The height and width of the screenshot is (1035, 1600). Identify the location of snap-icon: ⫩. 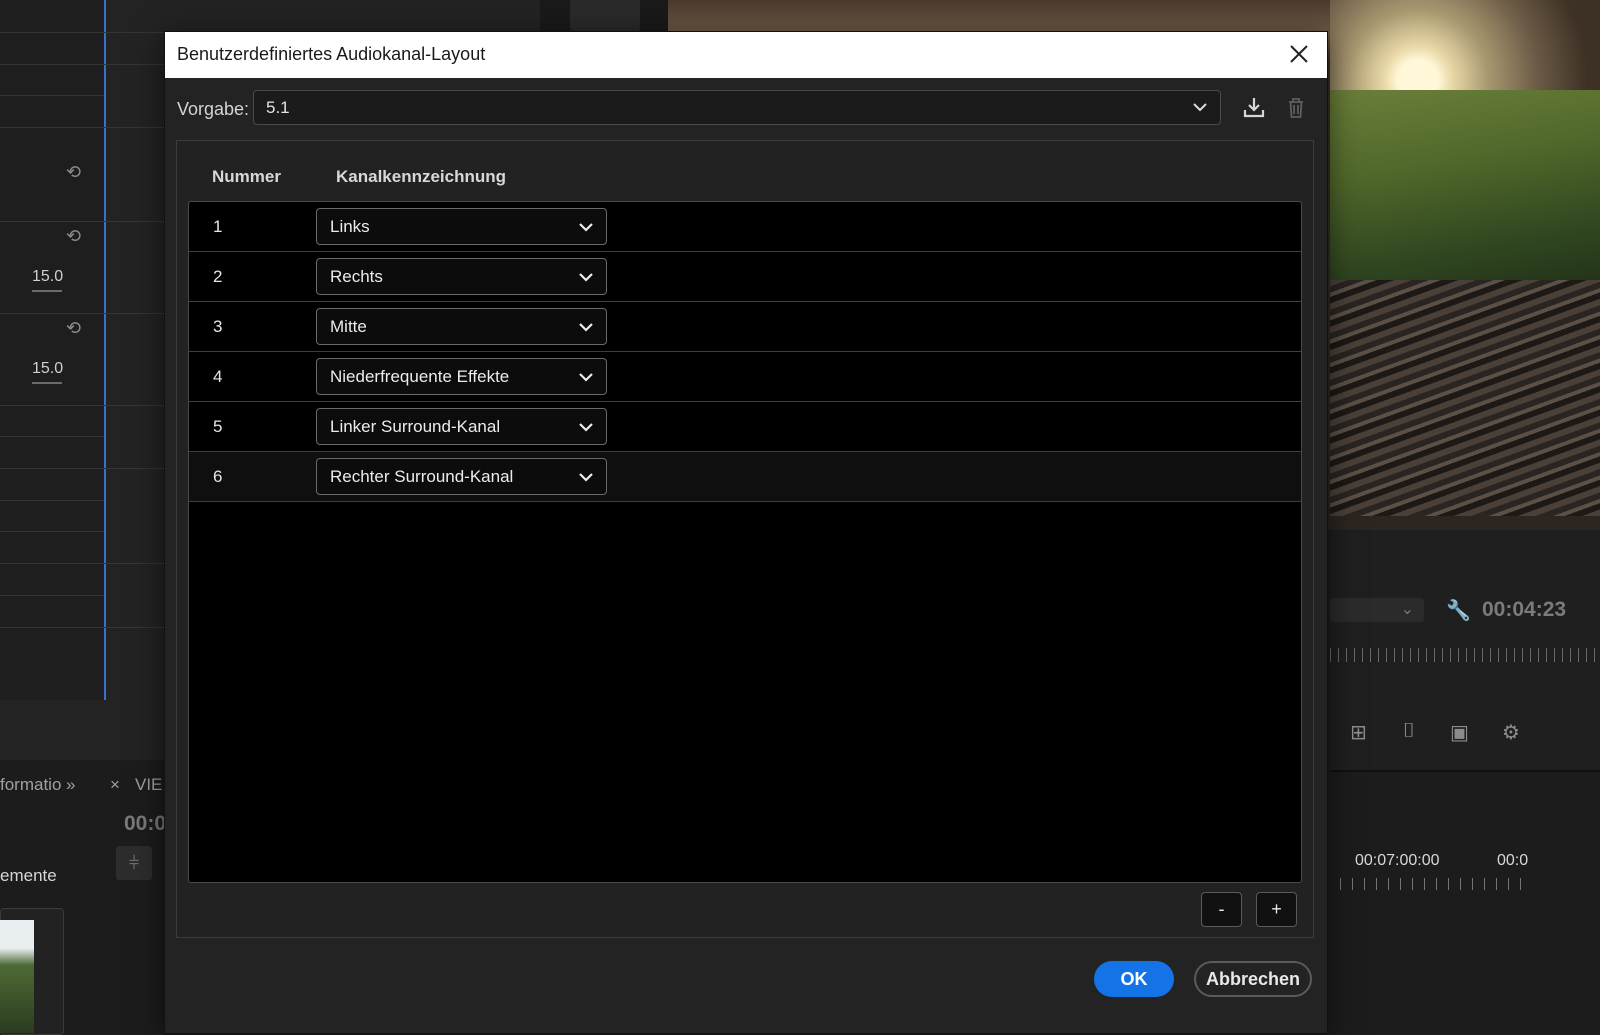
(134, 863).